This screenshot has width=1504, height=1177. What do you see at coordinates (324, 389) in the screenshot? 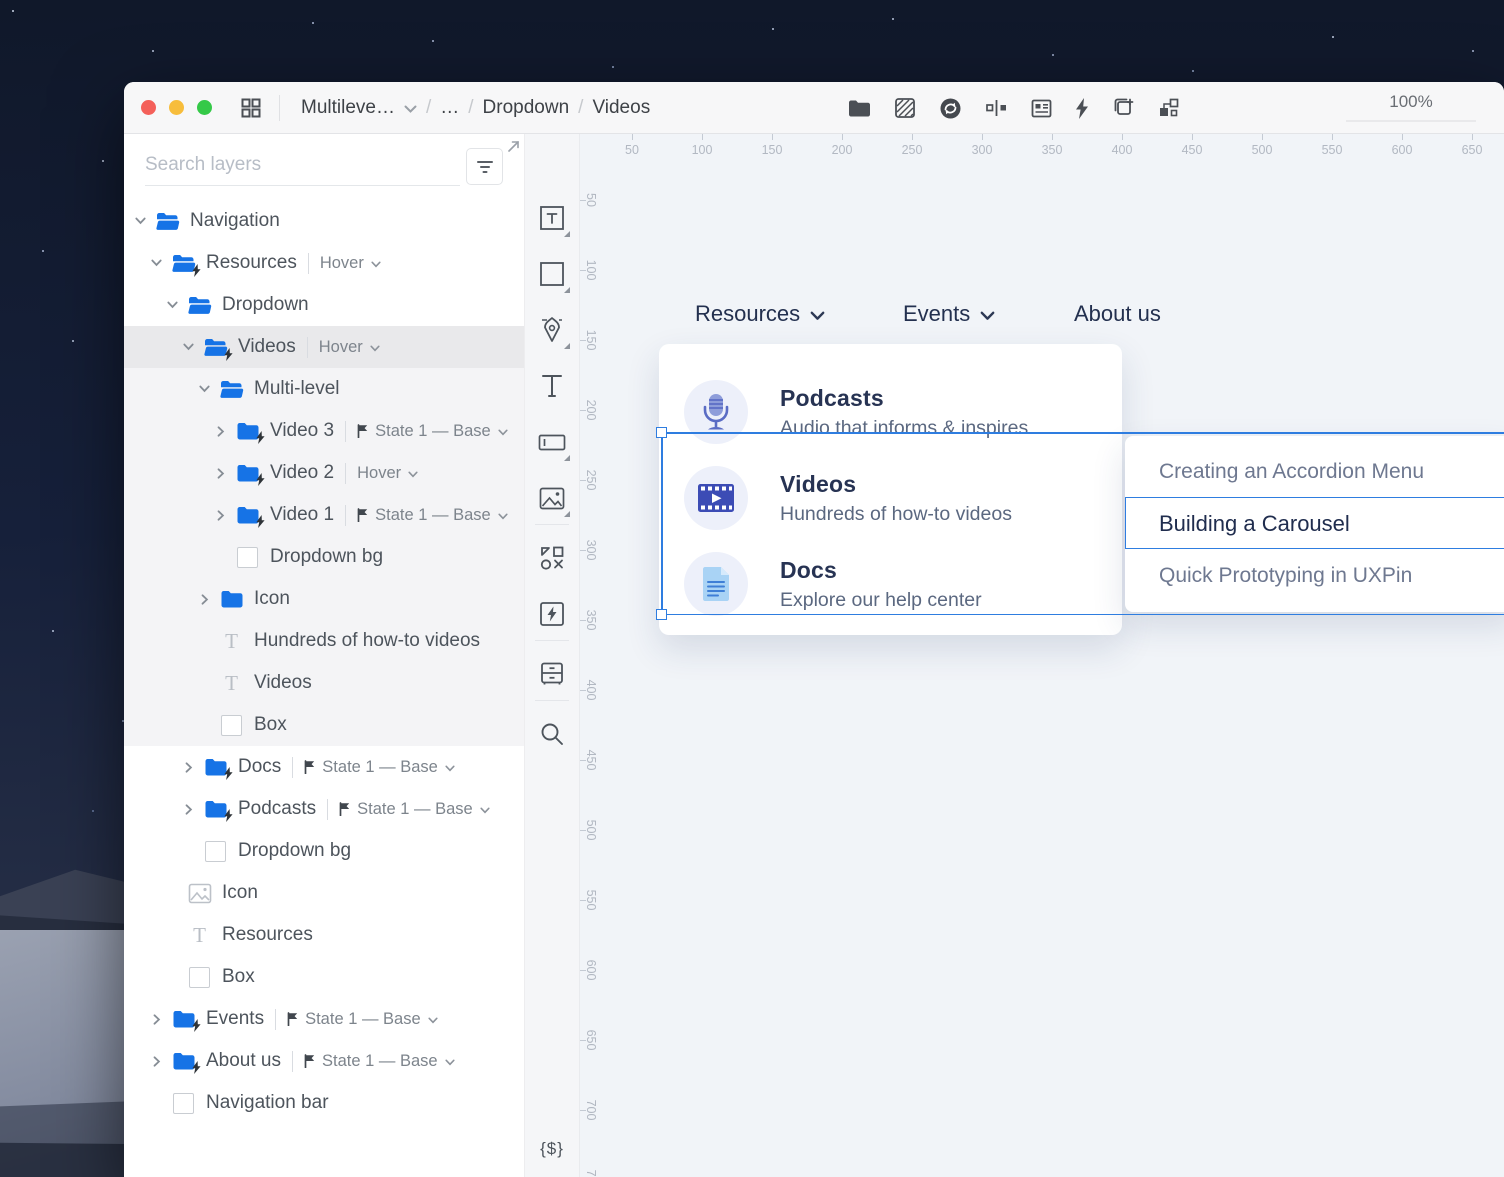
I see `layer-row: Multi-level` at bounding box center [324, 389].